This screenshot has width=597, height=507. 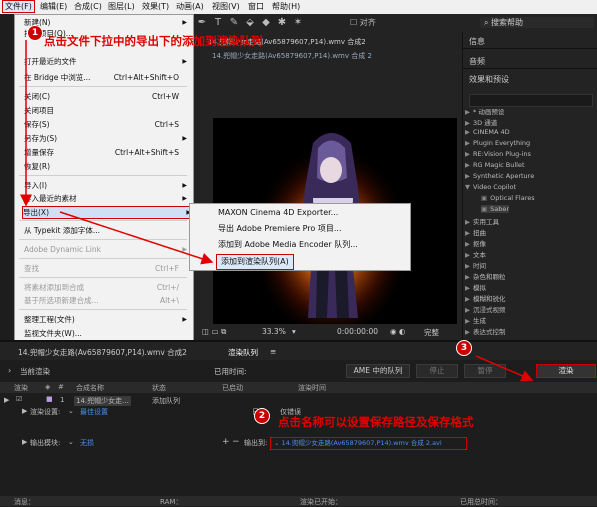 I want to click on col-render-time: 渲染时间, so click(x=312, y=388).